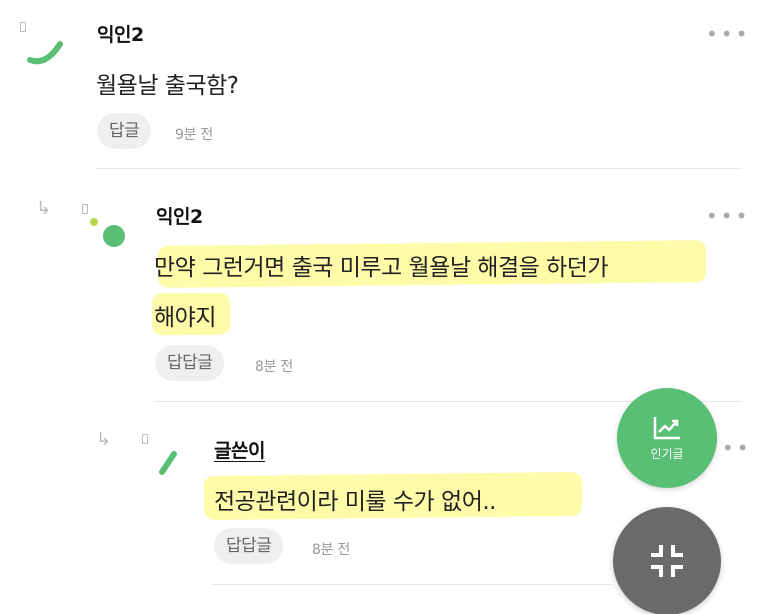 The width and height of the screenshot is (757, 614). I want to click on comment-body: 전공관련이라 미룰 수가 없어.., so click(355, 502).